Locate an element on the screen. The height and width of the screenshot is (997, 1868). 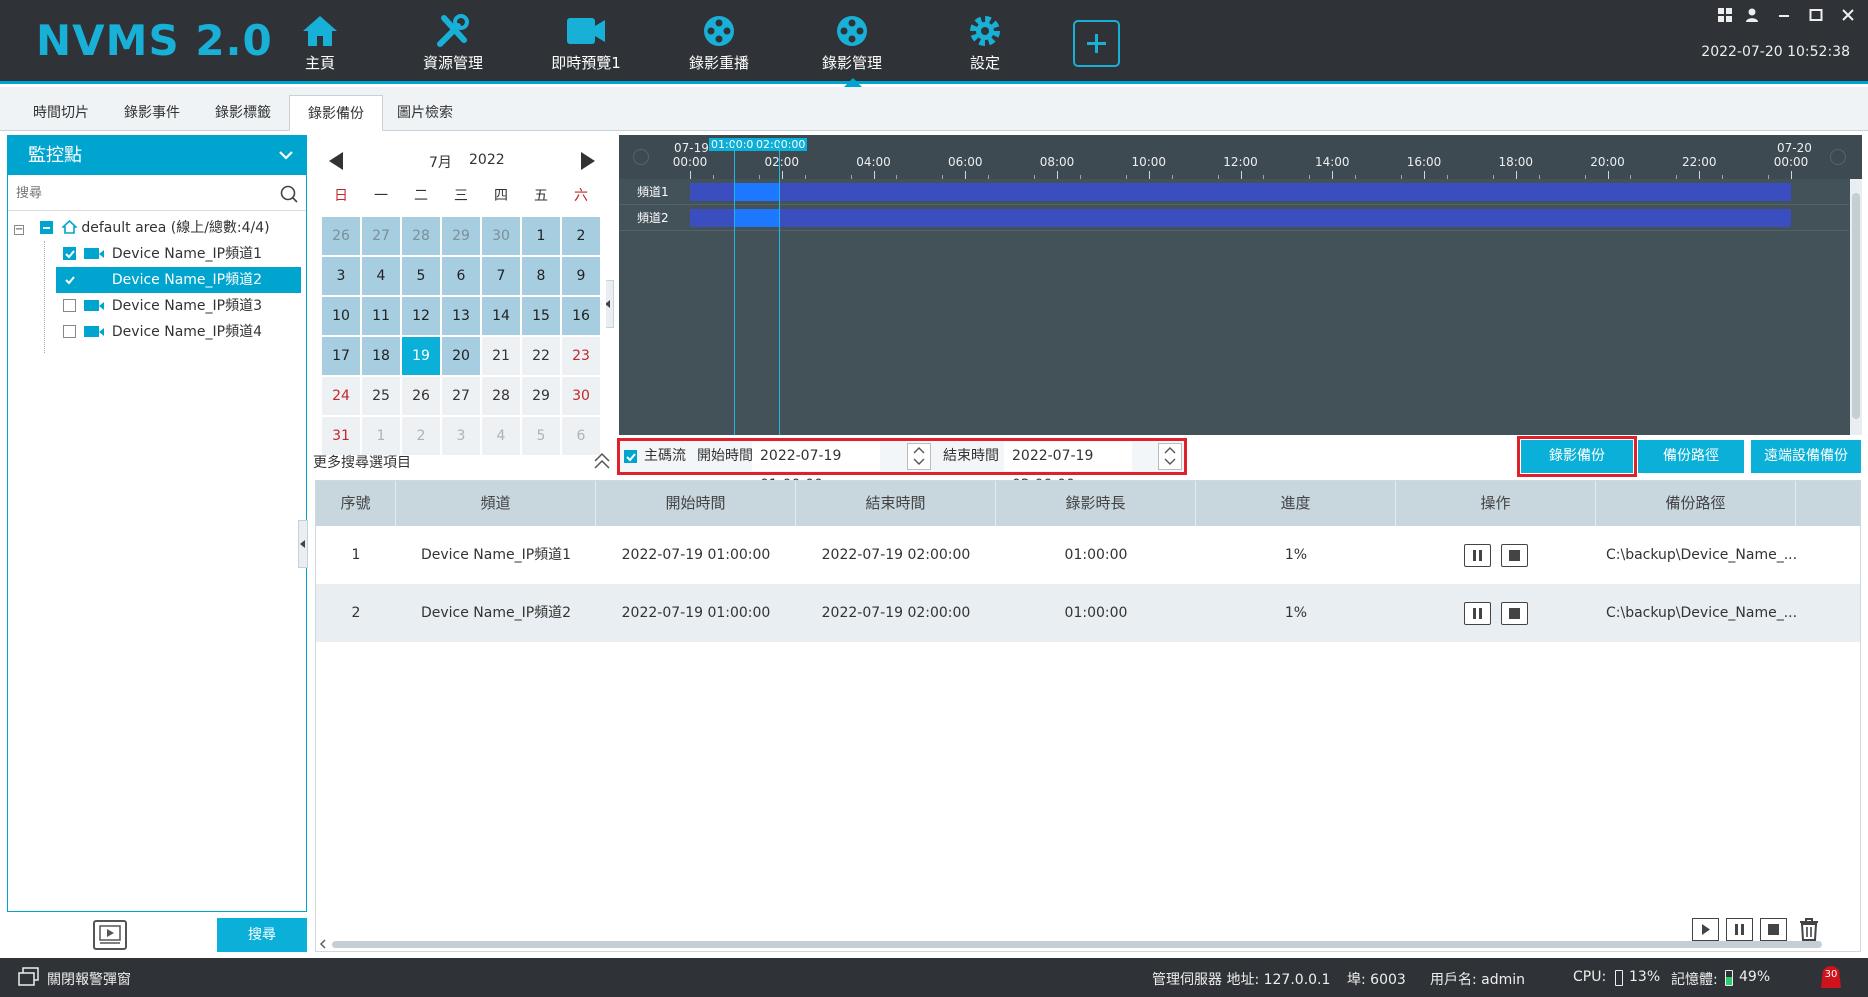
timeline-prev-icon is located at coordinates (641, 157).